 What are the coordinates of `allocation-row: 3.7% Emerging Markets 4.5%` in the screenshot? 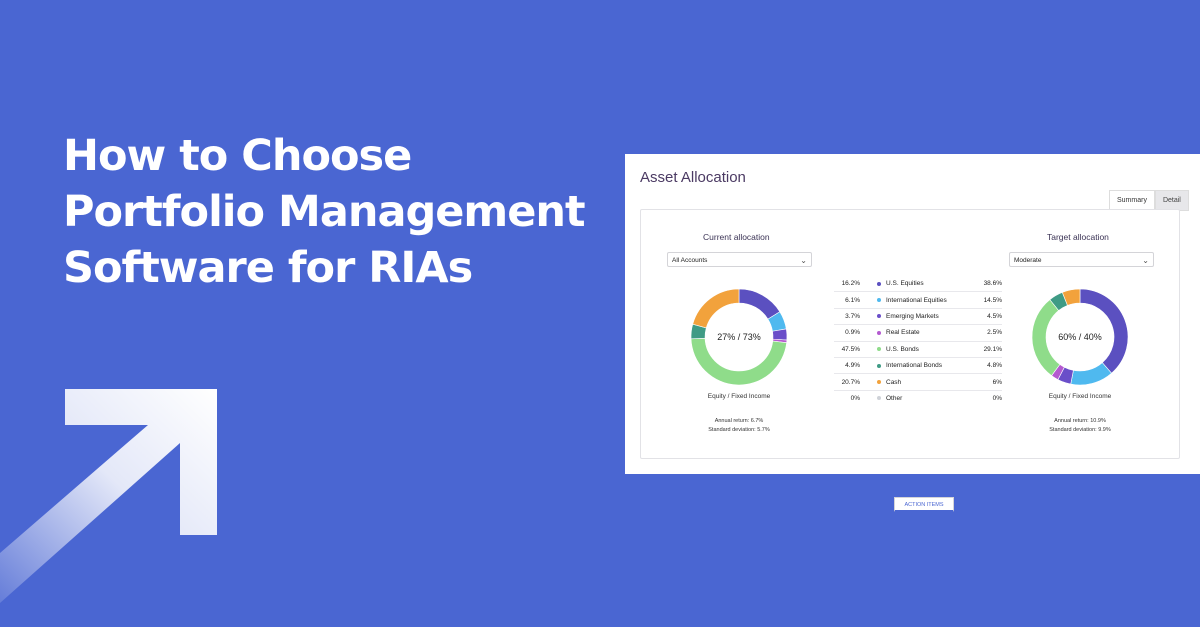 It's located at (918, 317).